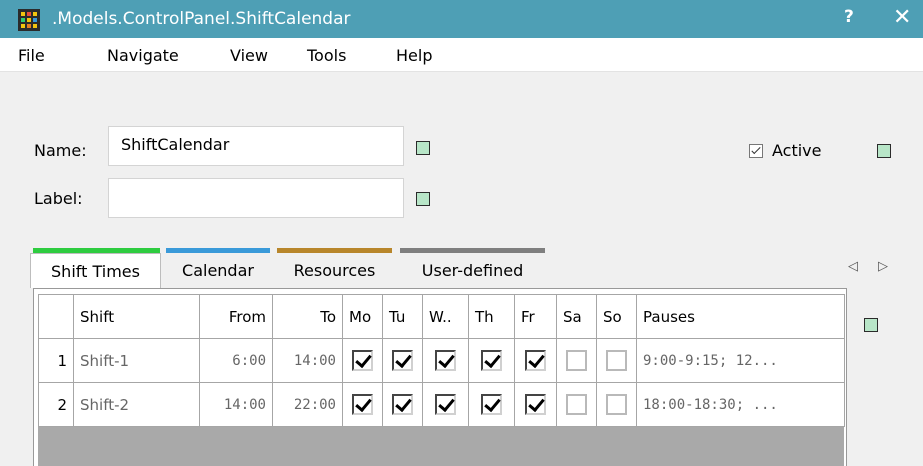  What do you see at coordinates (740, 316) in the screenshot?
I see `column-header-pauses: Pauses` at bounding box center [740, 316].